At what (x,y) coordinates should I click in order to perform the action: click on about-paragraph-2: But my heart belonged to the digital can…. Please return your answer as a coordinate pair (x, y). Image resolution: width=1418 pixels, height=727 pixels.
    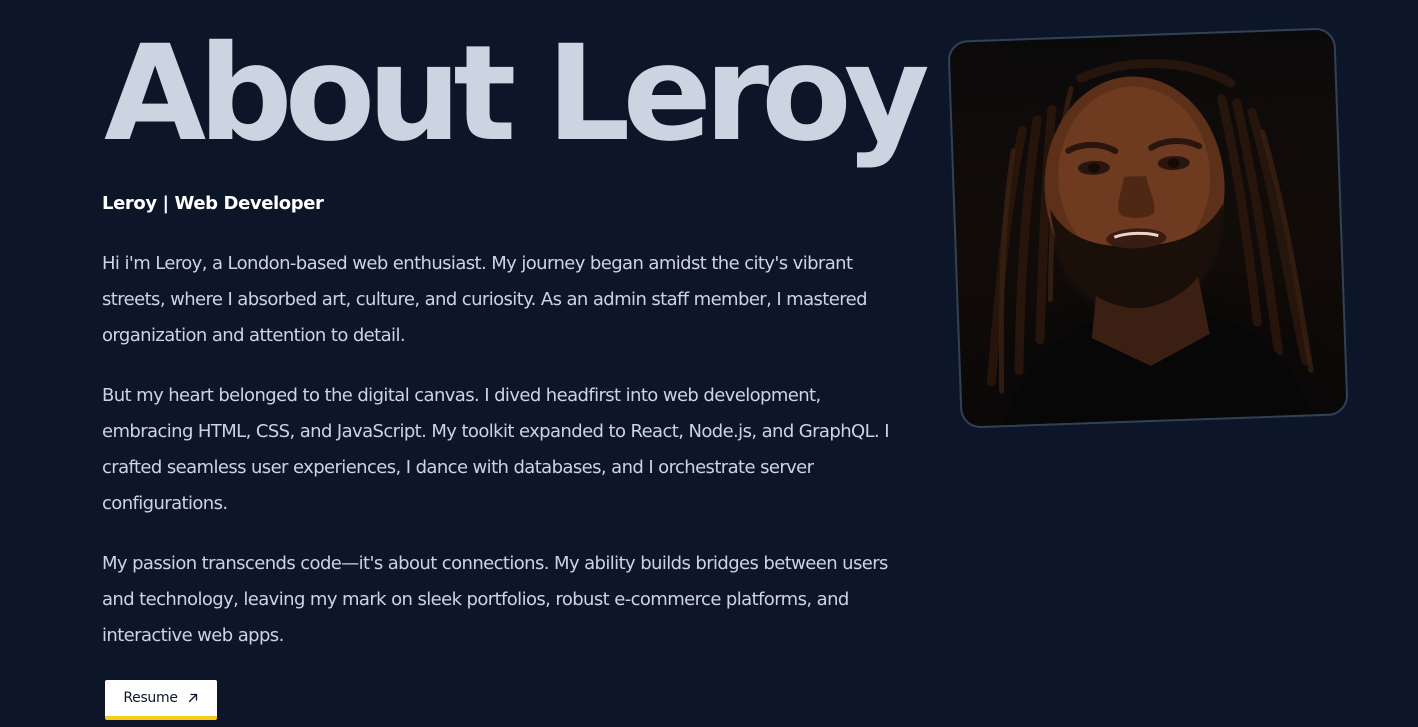
    Looking at the image, I should click on (496, 449).